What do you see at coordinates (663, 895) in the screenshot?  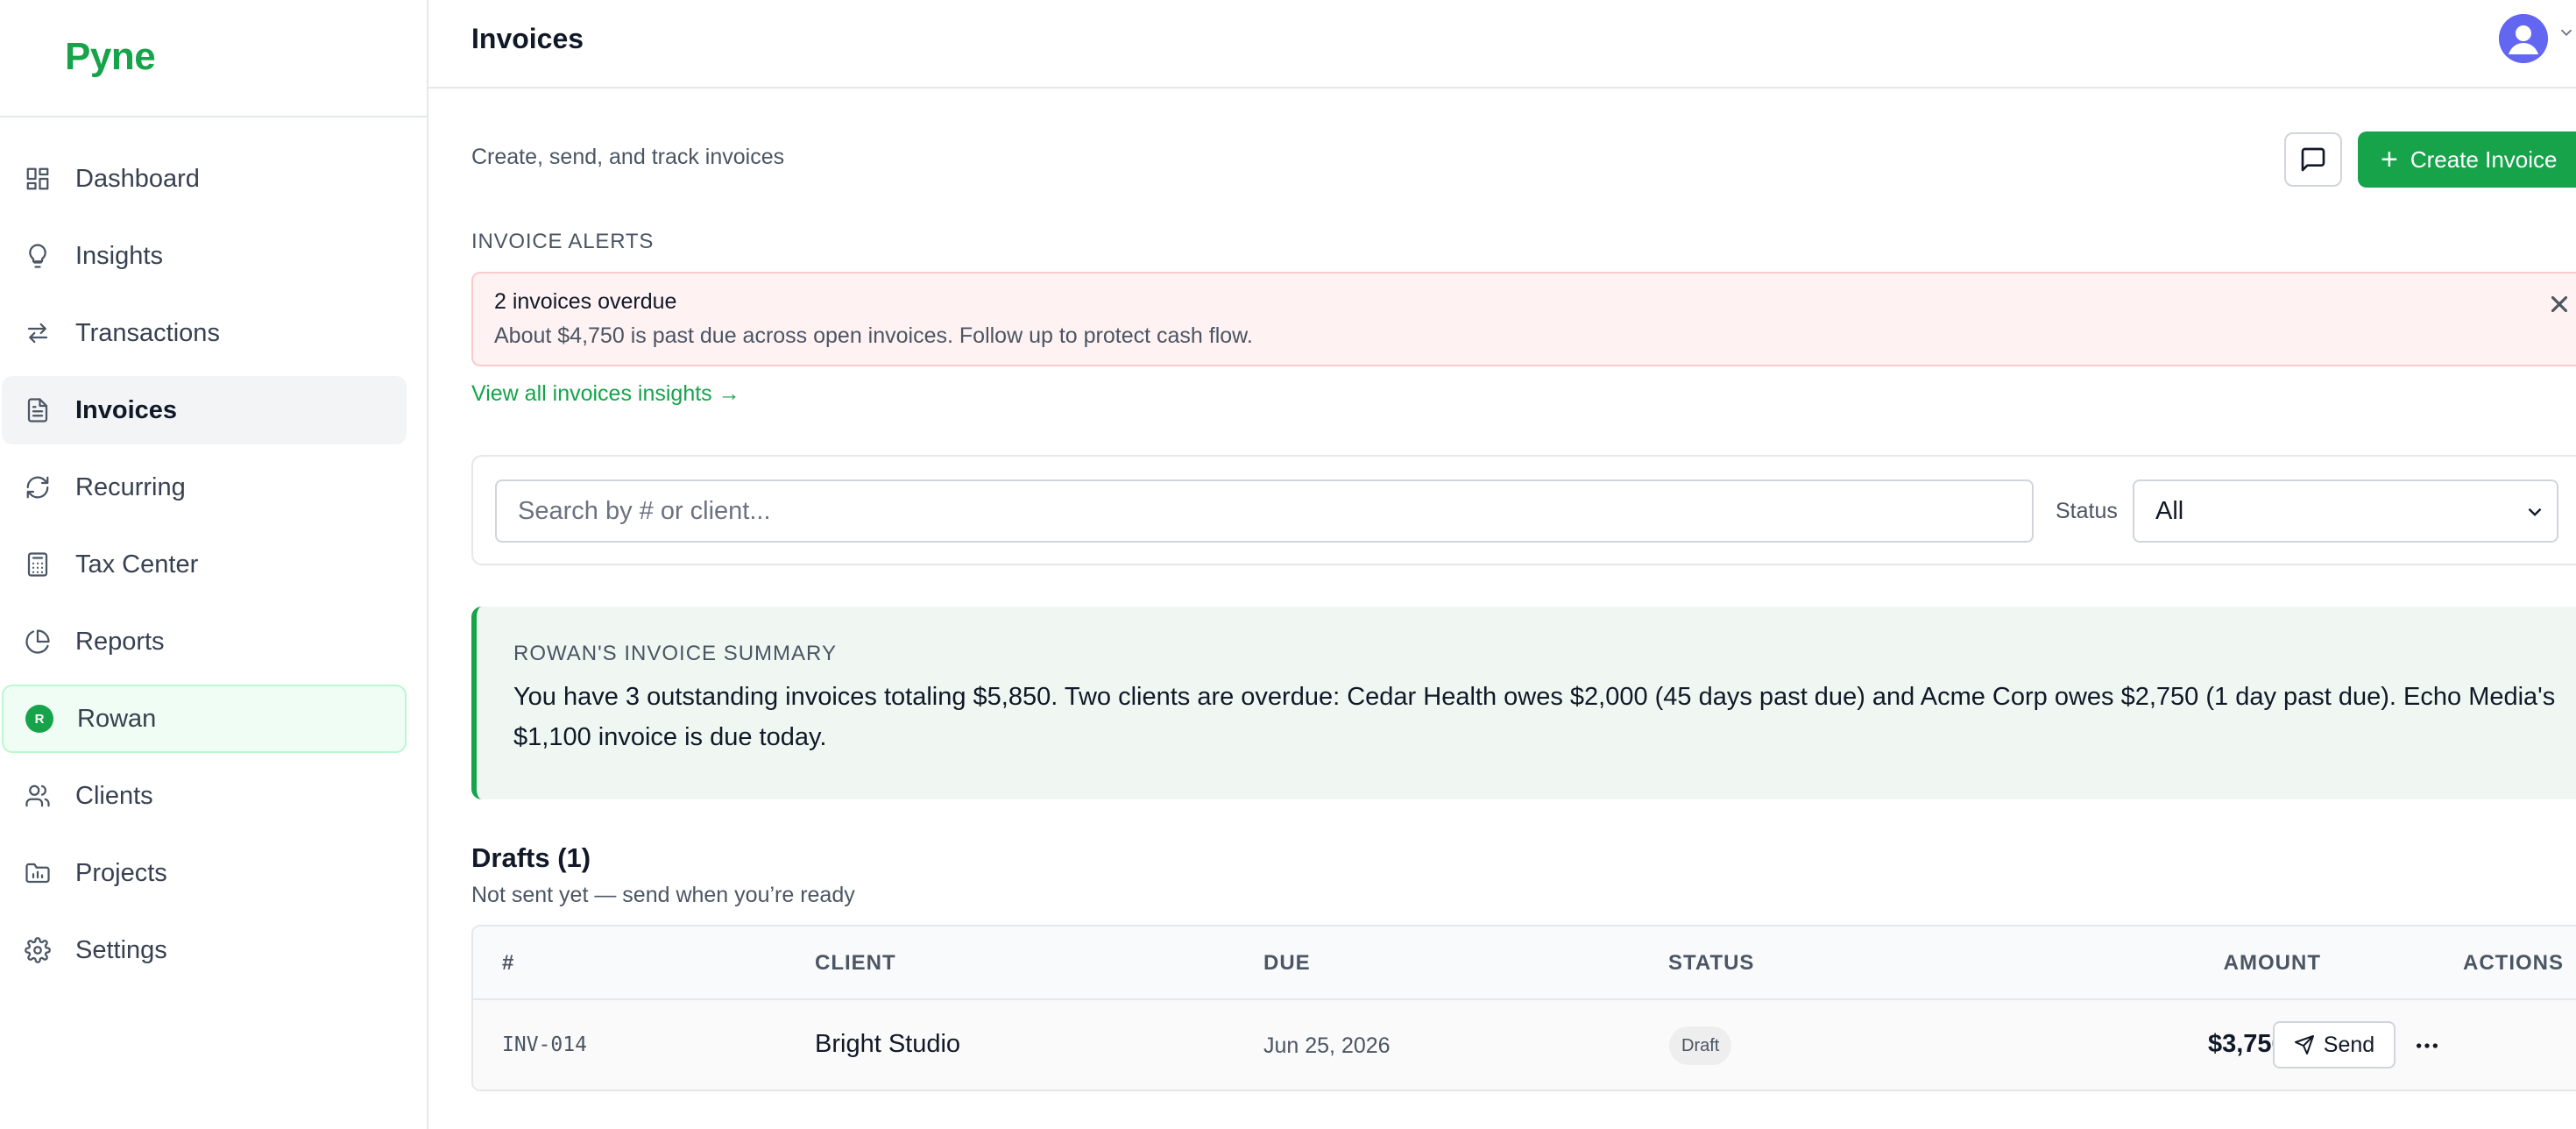 I see `drafts-subheading: Not sent yet — send when you’re ready` at bounding box center [663, 895].